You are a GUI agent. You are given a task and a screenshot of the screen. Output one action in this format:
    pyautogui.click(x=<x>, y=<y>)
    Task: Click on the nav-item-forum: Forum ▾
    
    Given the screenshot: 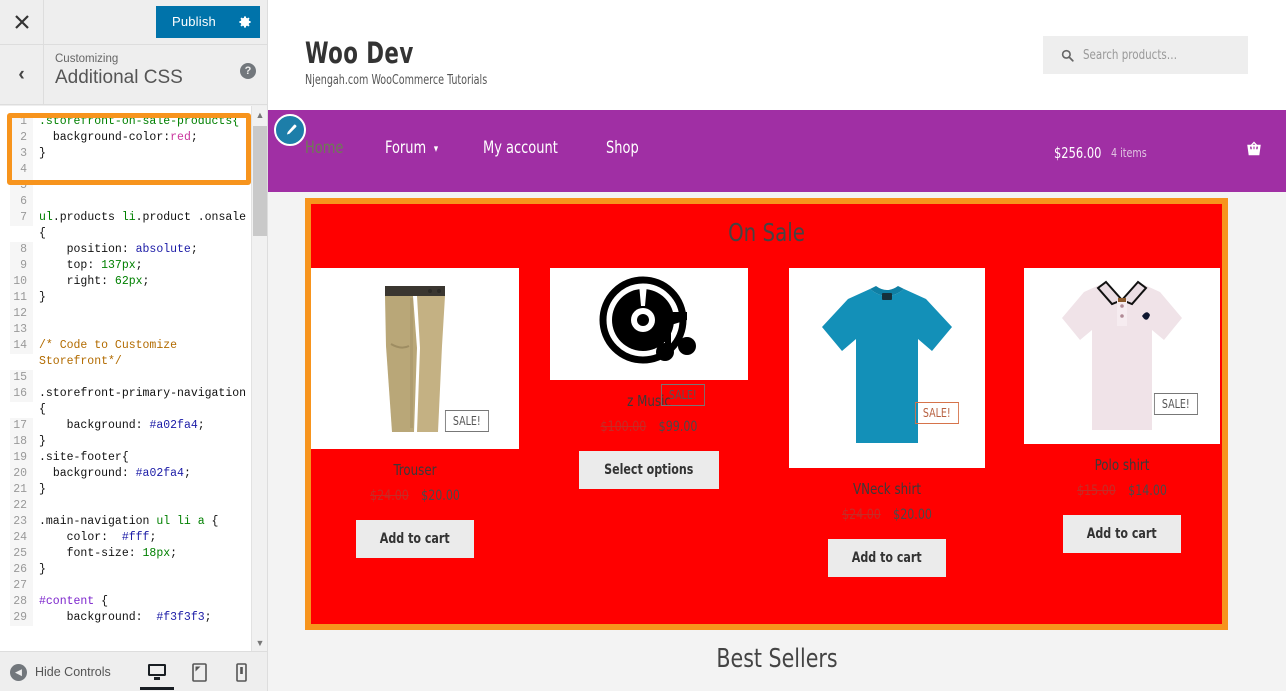 What is the action you would take?
    pyautogui.click(x=420, y=148)
    